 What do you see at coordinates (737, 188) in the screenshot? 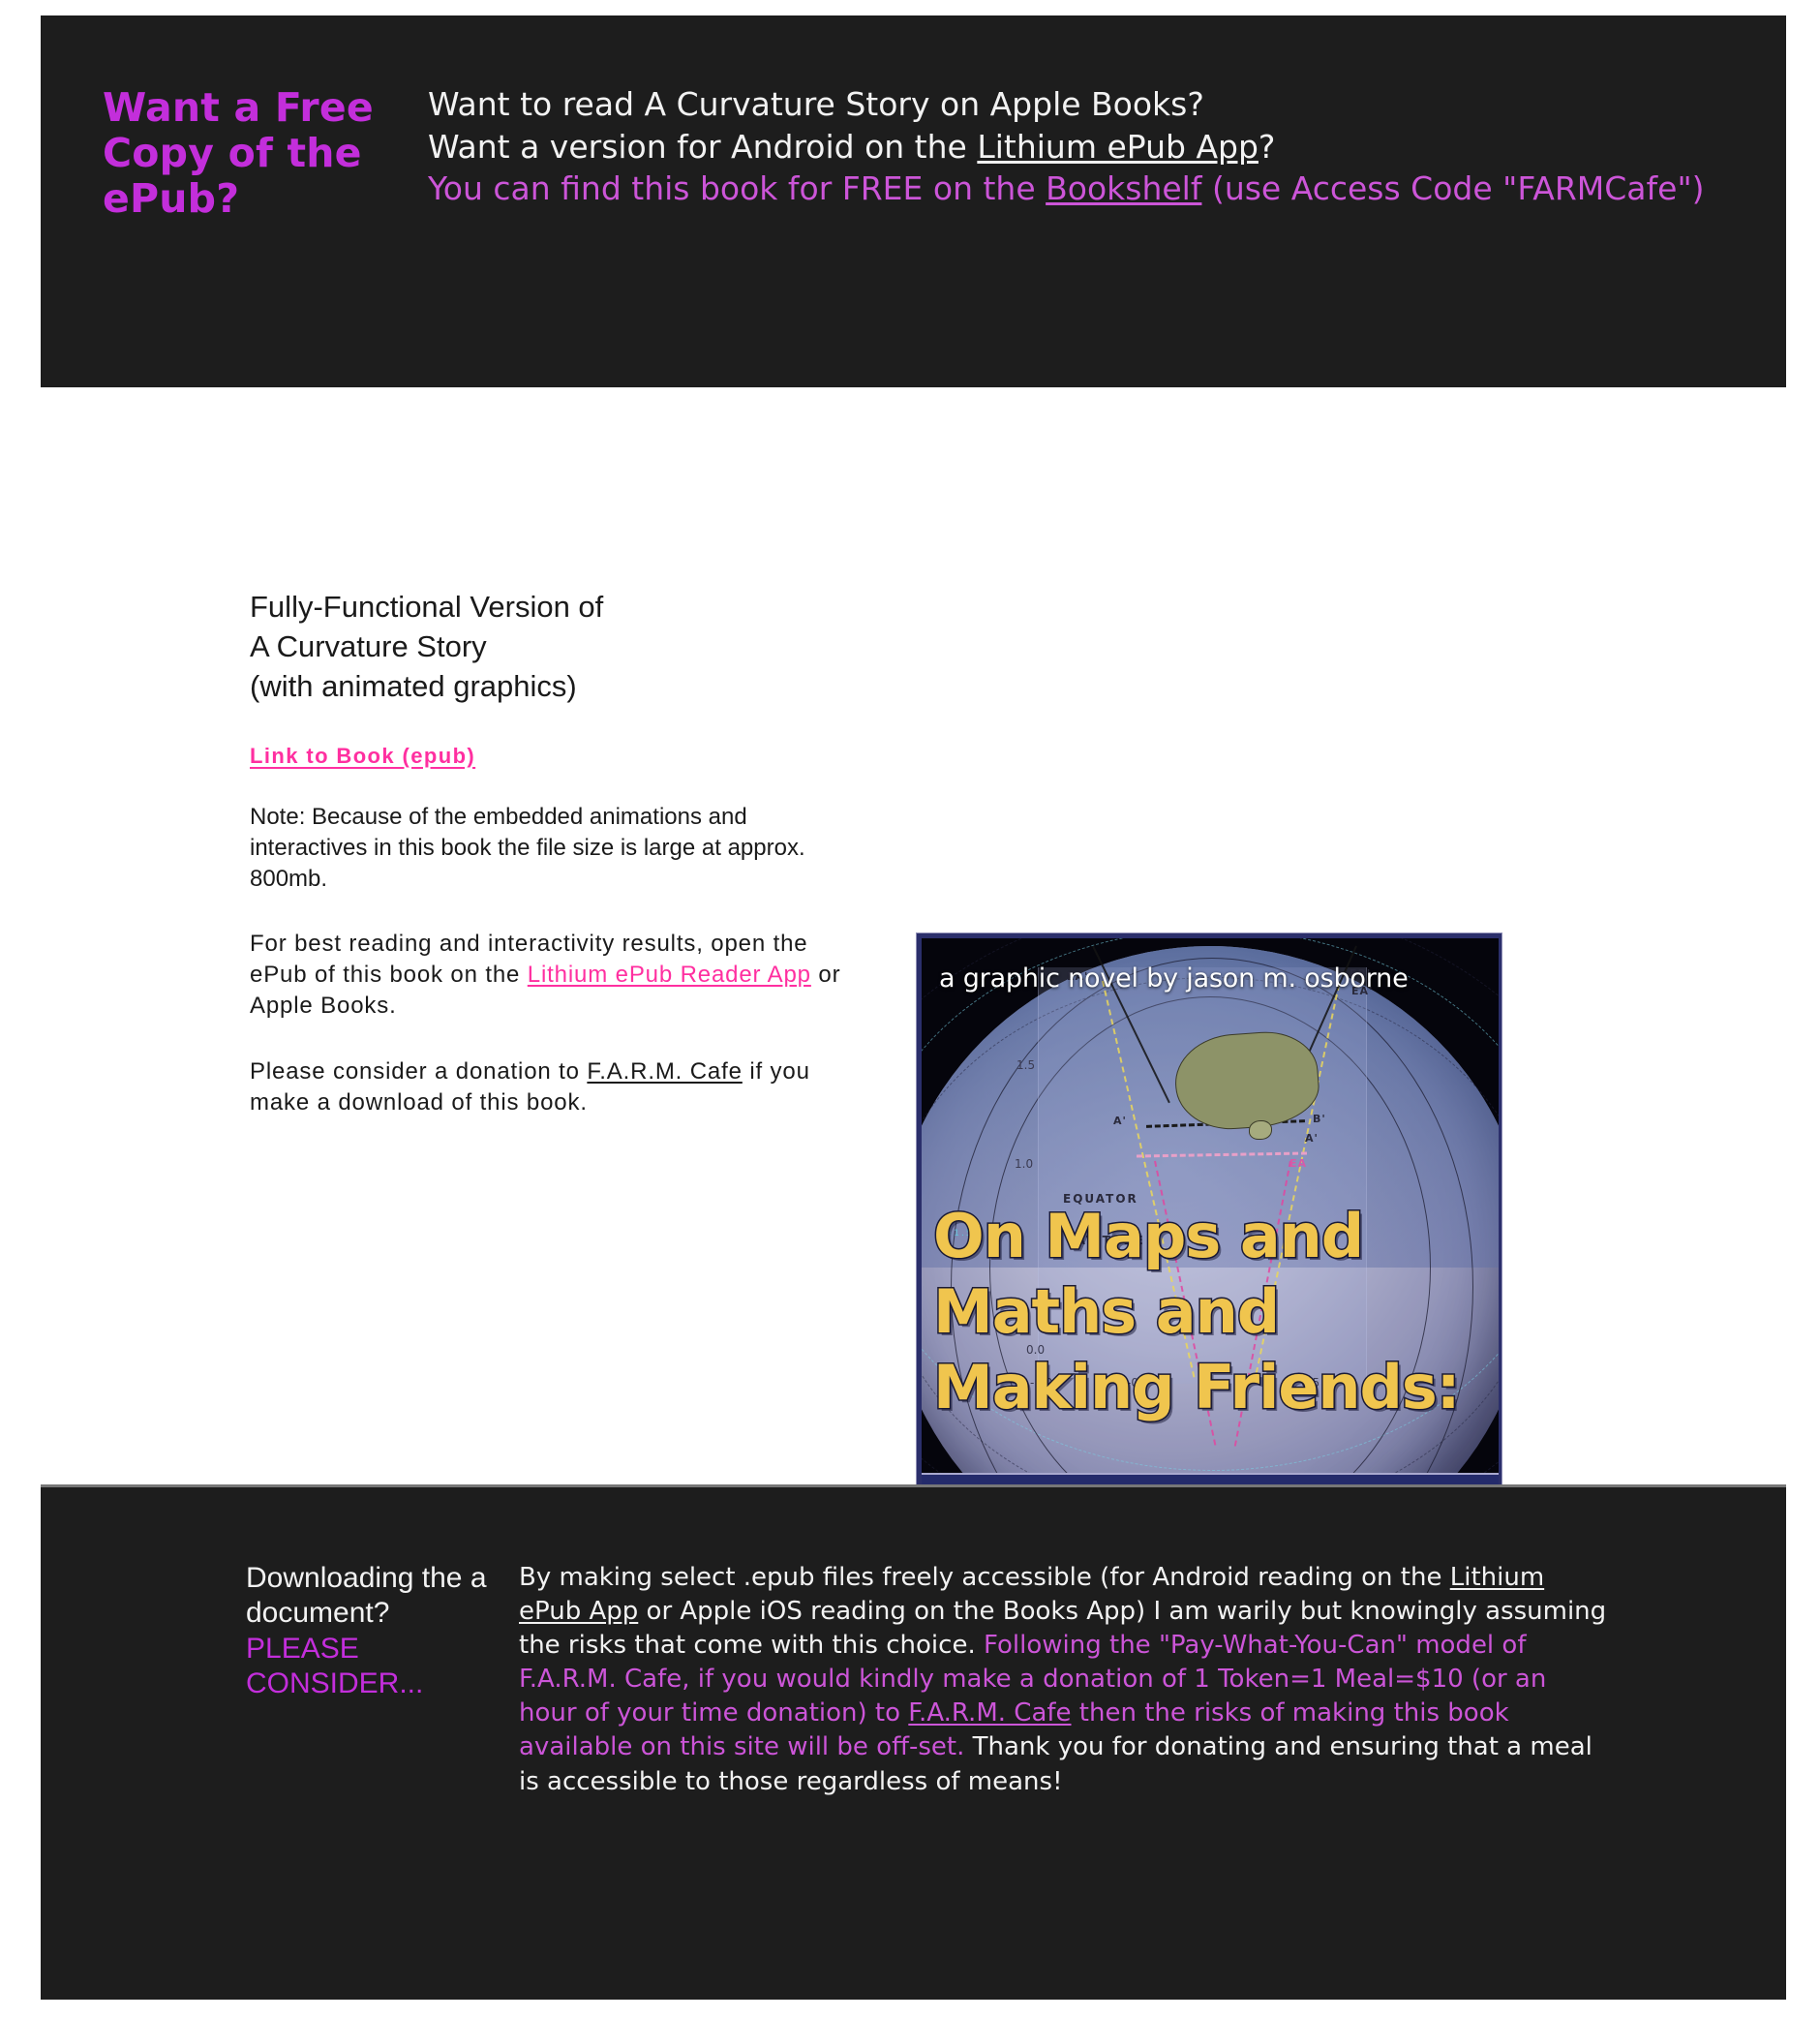
I see `bookshelf-note-prefix: You can find this book for FREE on the` at bounding box center [737, 188].